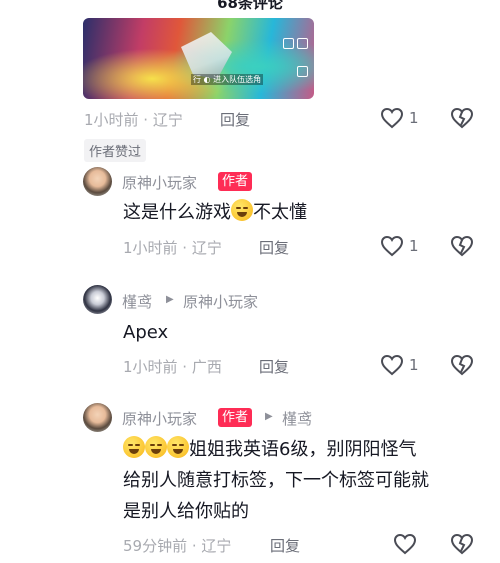  I want to click on comment-text-line: 是别人给你贴的, so click(186, 511).